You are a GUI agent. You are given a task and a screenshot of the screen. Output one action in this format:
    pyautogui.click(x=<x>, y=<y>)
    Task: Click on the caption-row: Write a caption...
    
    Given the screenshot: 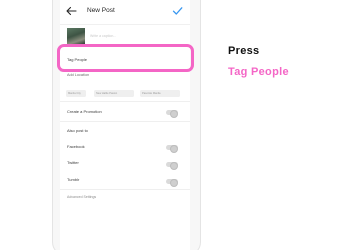 What is the action you would take?
    pyautogui.click(x=125, y=35)
    